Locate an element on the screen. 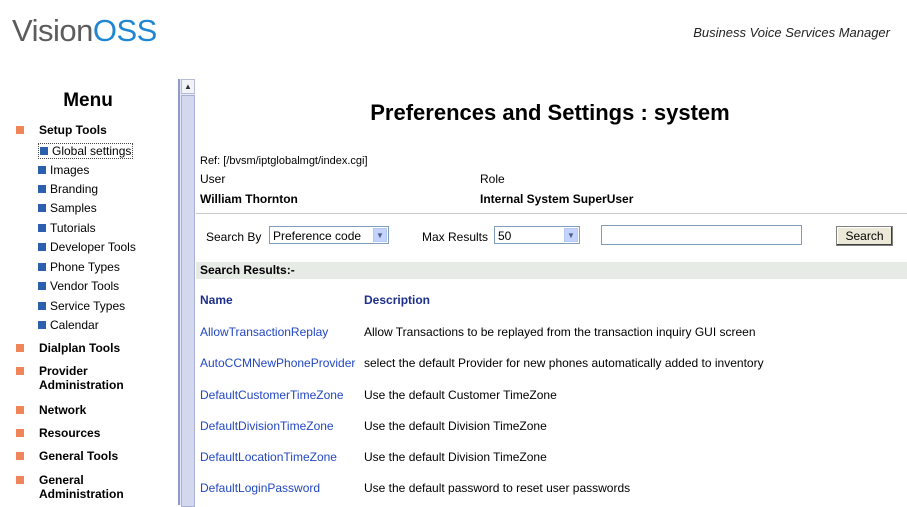 The width and height of the screenshot is (907, 507). ref-path: Ref: [/bvsm/iptglobalmgt/index.cgi] is located at coordinates (284, 161).